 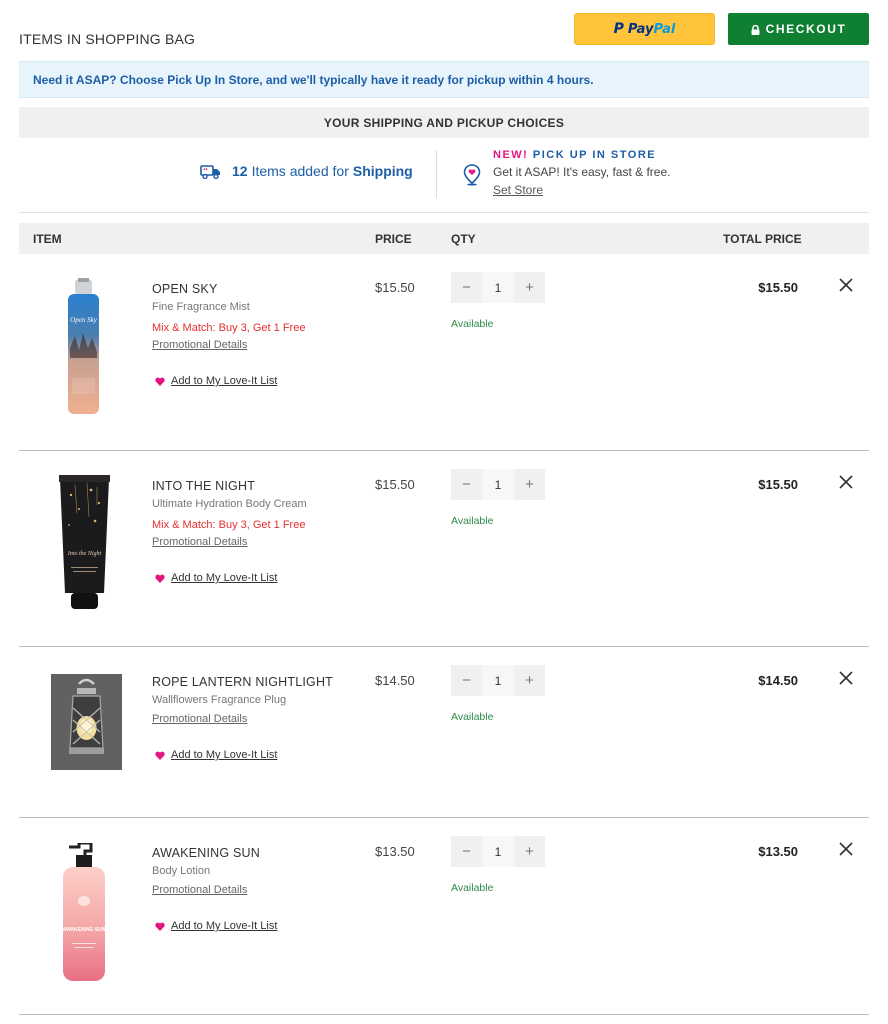 I want to click on shipping-word: Shipping, so click(x=382, y=171).